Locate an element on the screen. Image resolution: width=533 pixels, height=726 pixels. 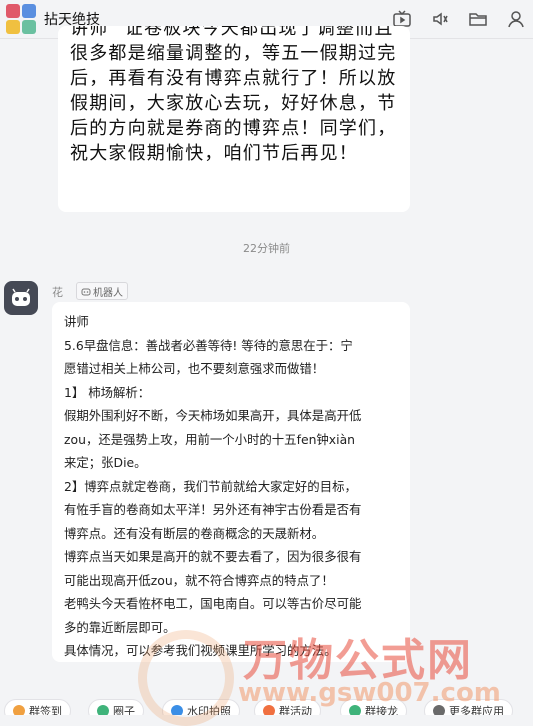
sender-name: 花 is located at coordinates (57, 292).